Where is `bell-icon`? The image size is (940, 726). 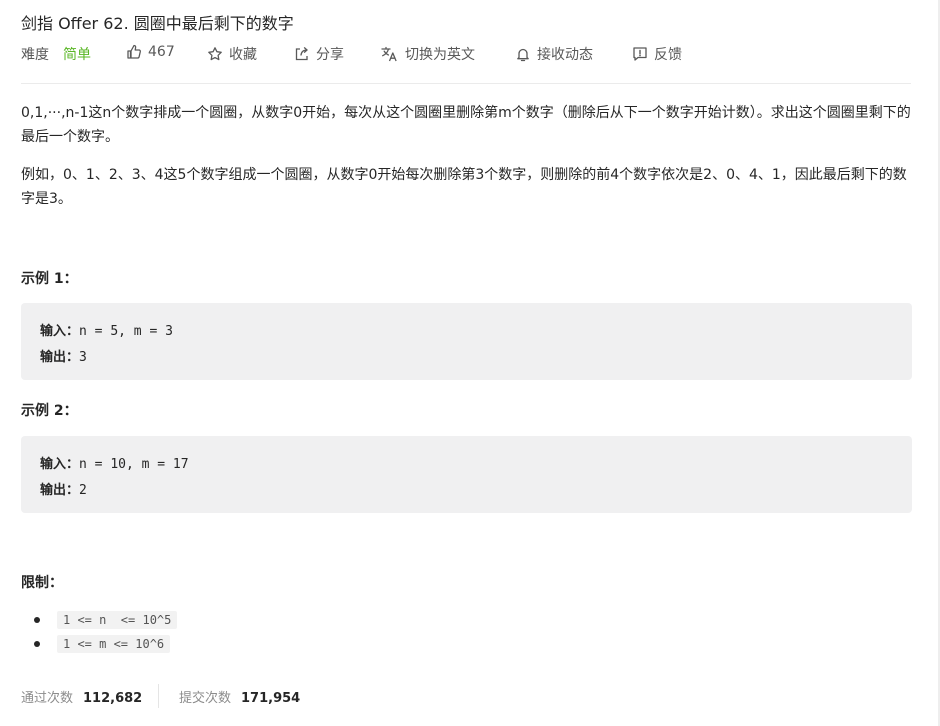
bell-icon is located at coordinates (523, 55).